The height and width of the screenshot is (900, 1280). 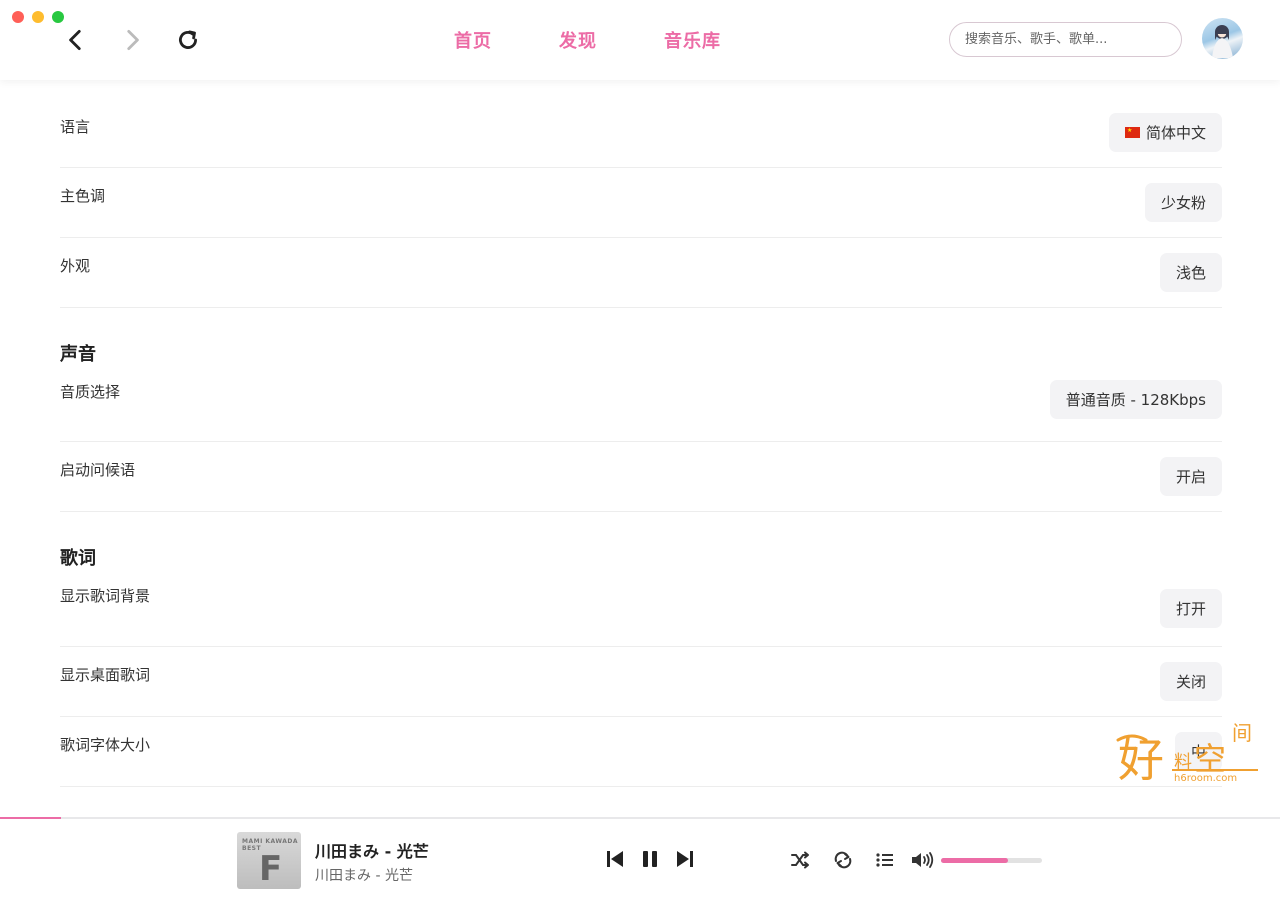 What do you see at coordinates (578, 40) in the screenshot?
I see `tab-discover: 发现` at bounding box center [578, 40].